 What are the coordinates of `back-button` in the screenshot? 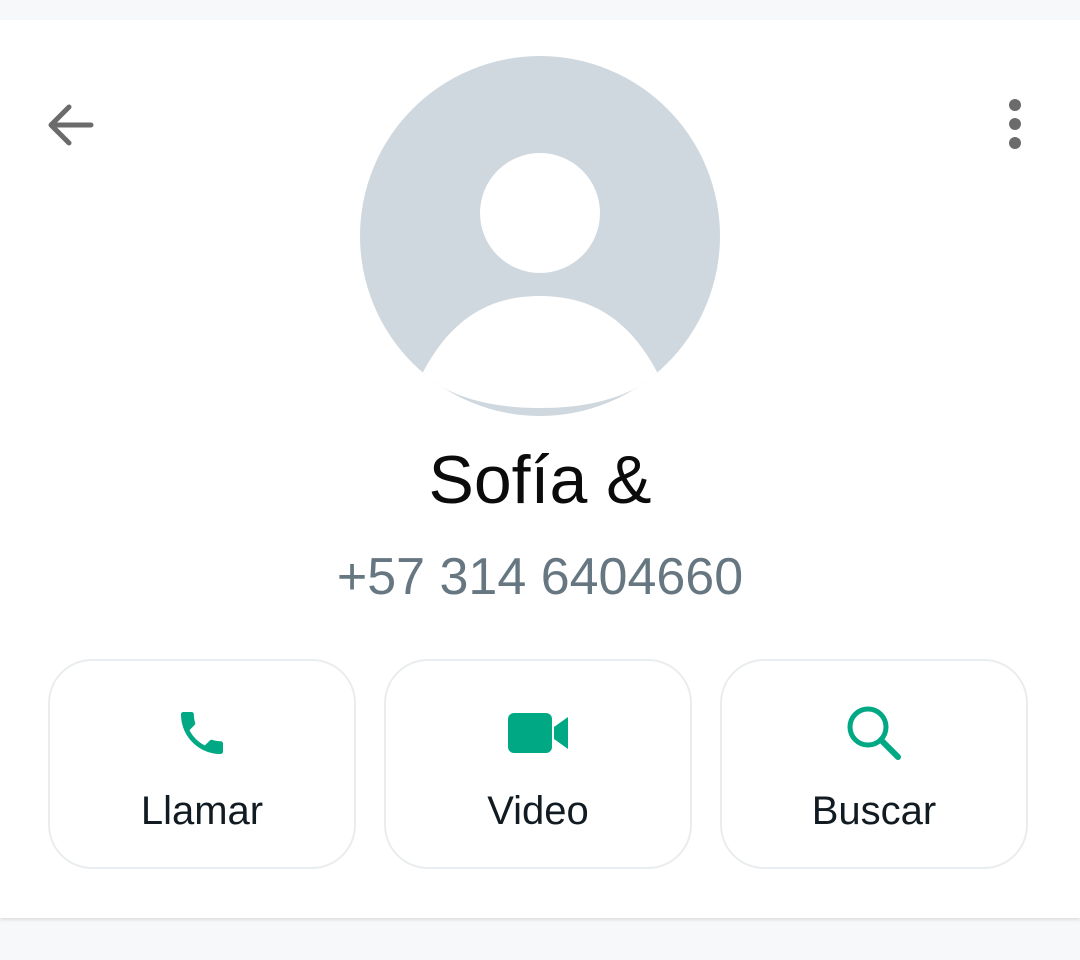 It's located at (71, 125).